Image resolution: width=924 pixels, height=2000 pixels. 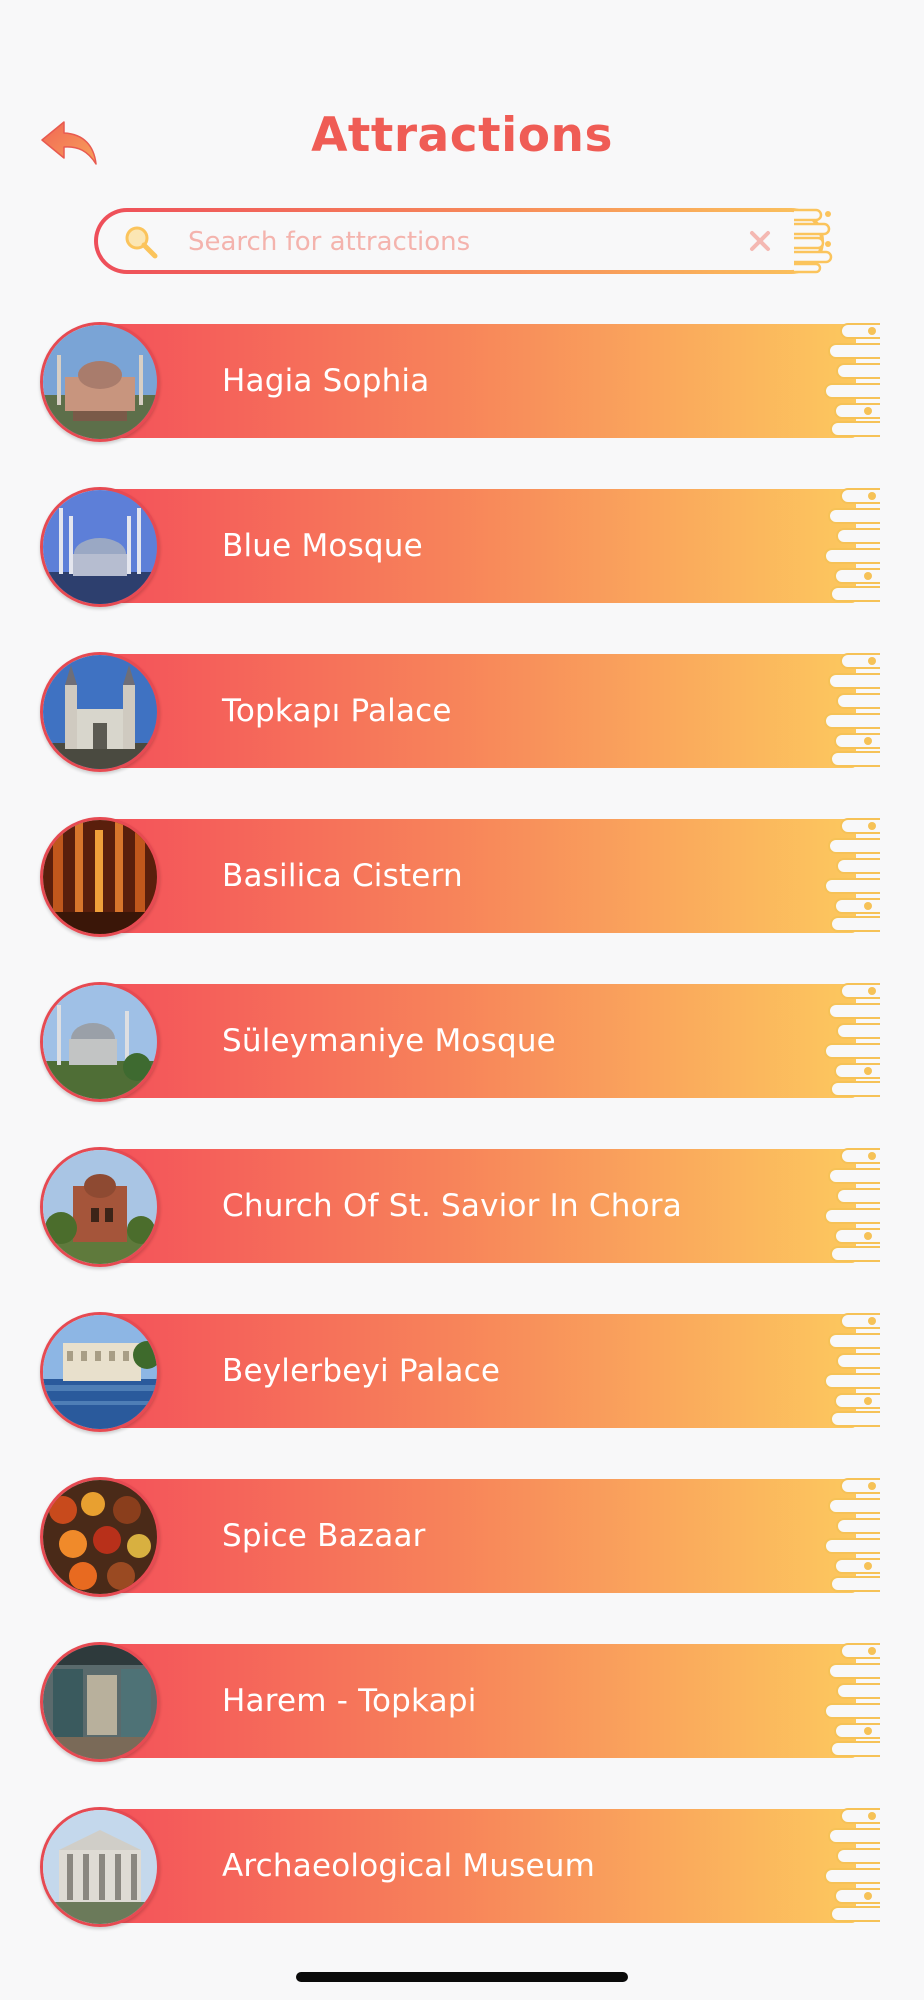 What do you see at coordinates (452, 1206) in the screenshot?
I see `attraction-label: Church Of St. Savior In Chora` at bounding box center [452, 1206].